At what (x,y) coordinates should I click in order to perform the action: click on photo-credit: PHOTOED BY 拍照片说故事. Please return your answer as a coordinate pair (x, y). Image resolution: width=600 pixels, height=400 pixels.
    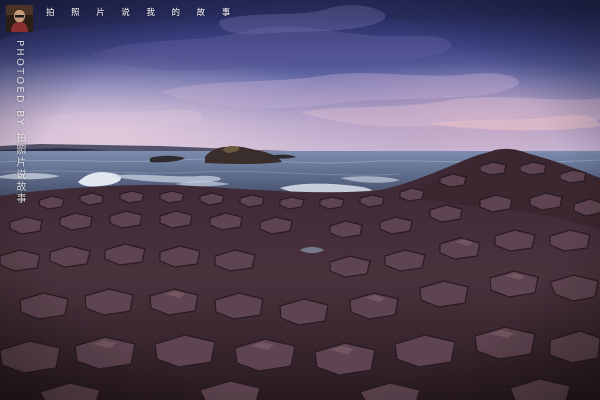
    Looking at the image, I should click on (19, 123).